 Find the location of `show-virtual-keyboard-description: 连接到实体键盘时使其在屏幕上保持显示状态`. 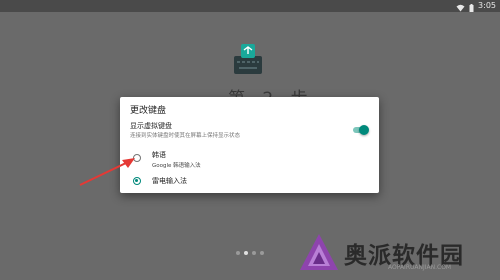

show-virtual-keyboard-description: 连接到实体键盘时使其在屏幕上保持显示状态 is located at coordinates (185, 136).